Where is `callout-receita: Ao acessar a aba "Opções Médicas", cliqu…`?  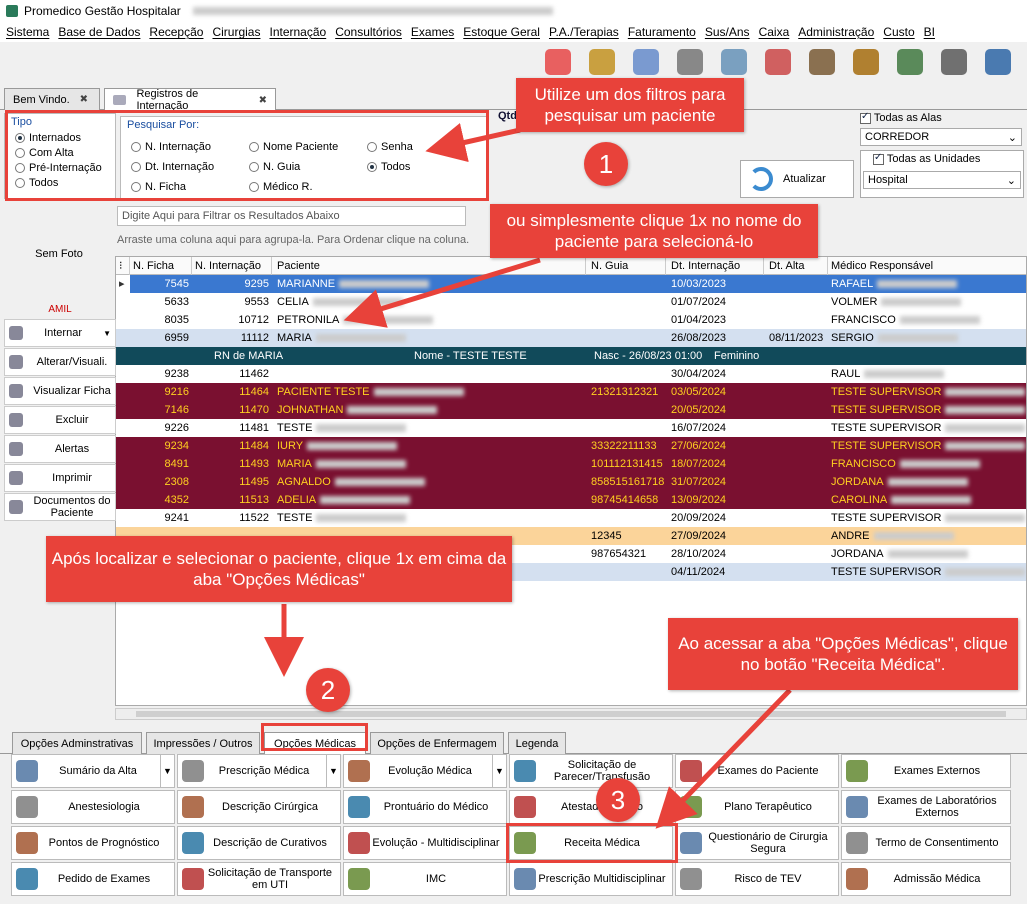
callout-receita: Ao acessar a aba "Opções Médicas", cliqu… is located at coordinates (843, 654).